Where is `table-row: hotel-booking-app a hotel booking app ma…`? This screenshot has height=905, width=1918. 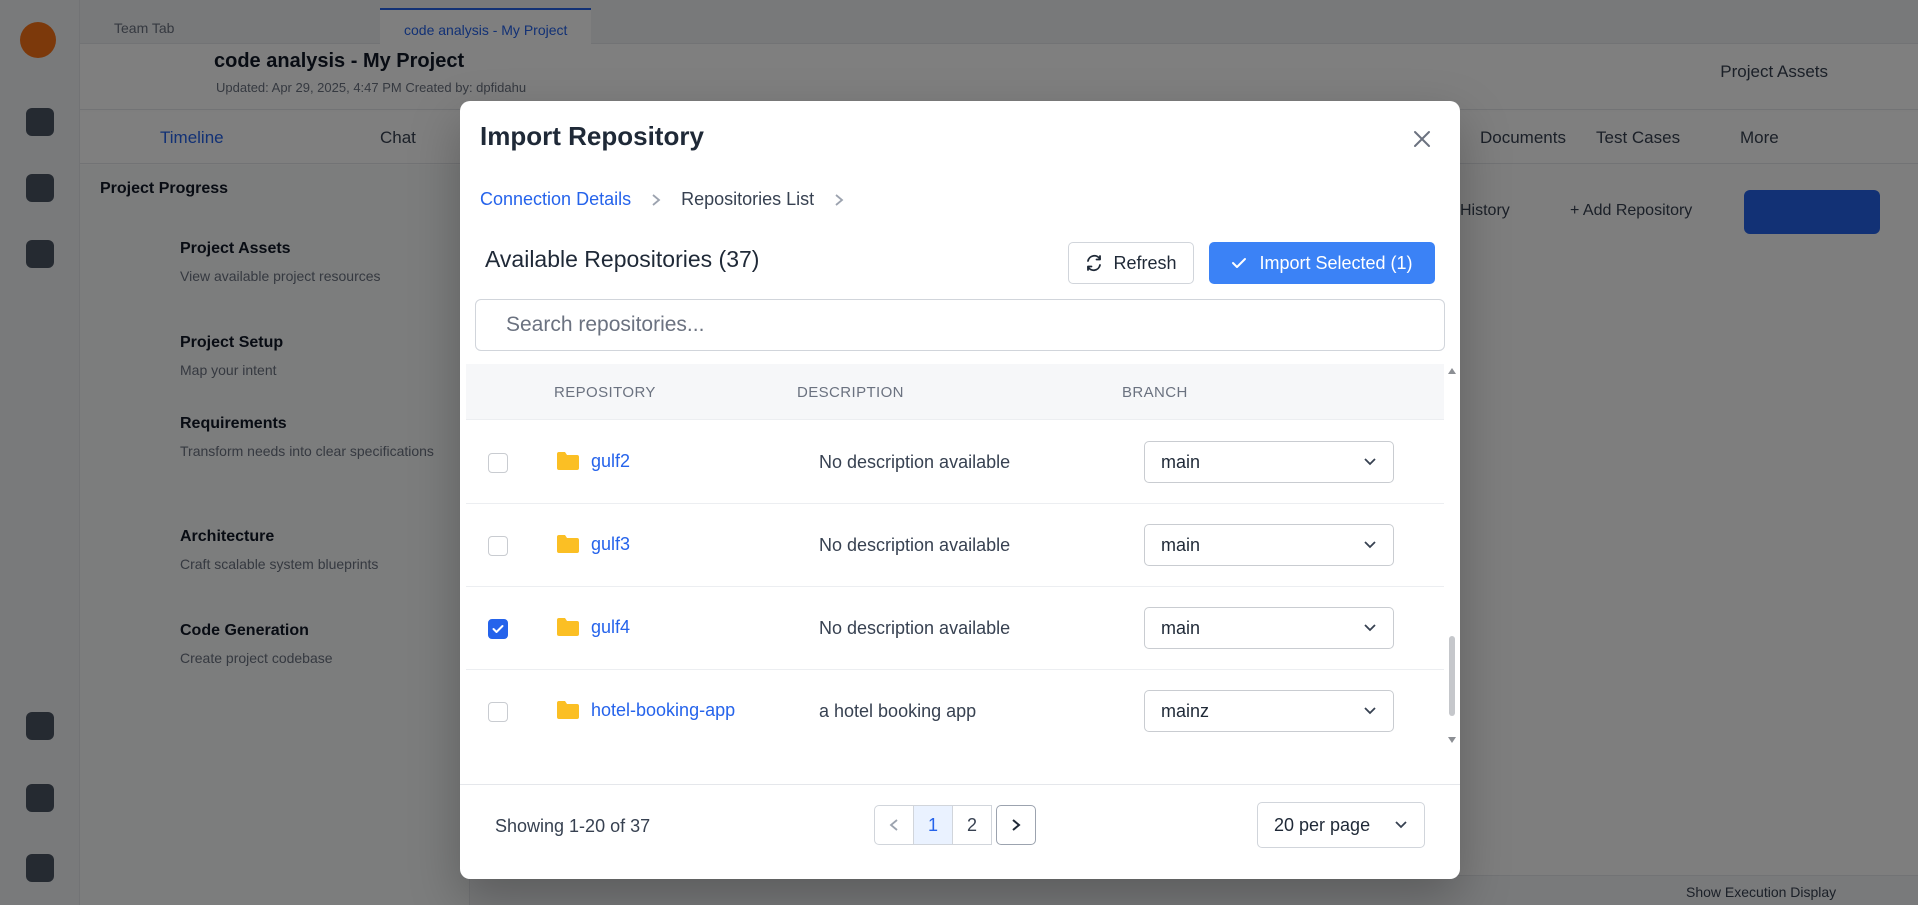
table-row: hotel-booking-app a hotel booking app ma… is located at coordinates (955, 708).